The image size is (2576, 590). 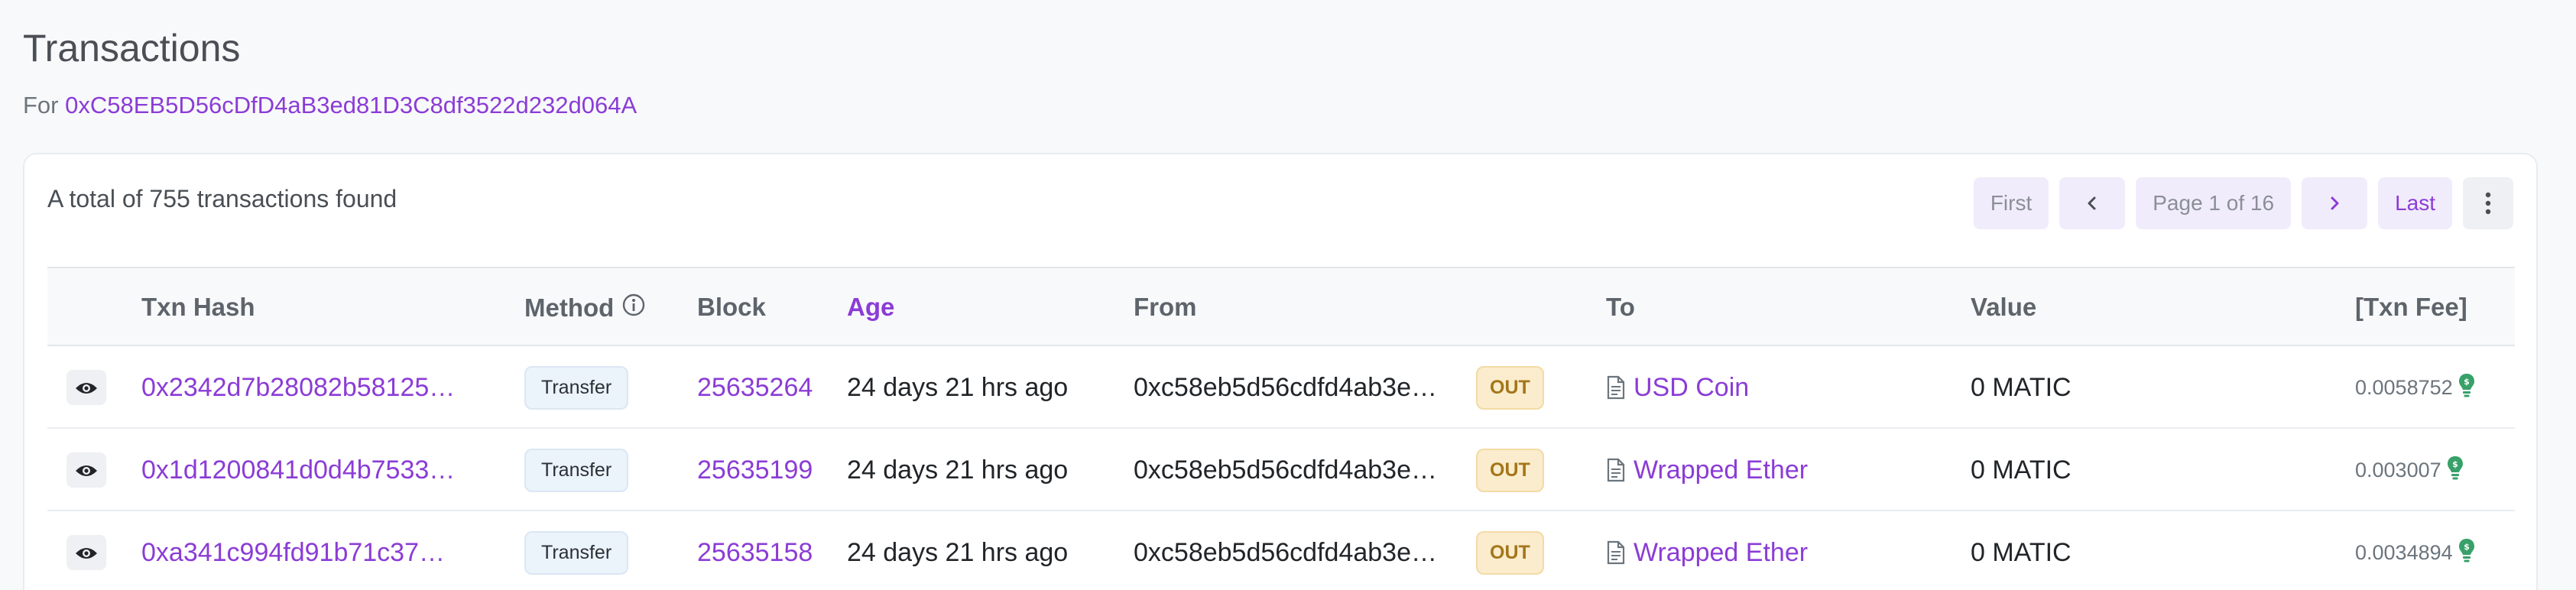 I want to click on info-icon, so click(x=633, y=308).